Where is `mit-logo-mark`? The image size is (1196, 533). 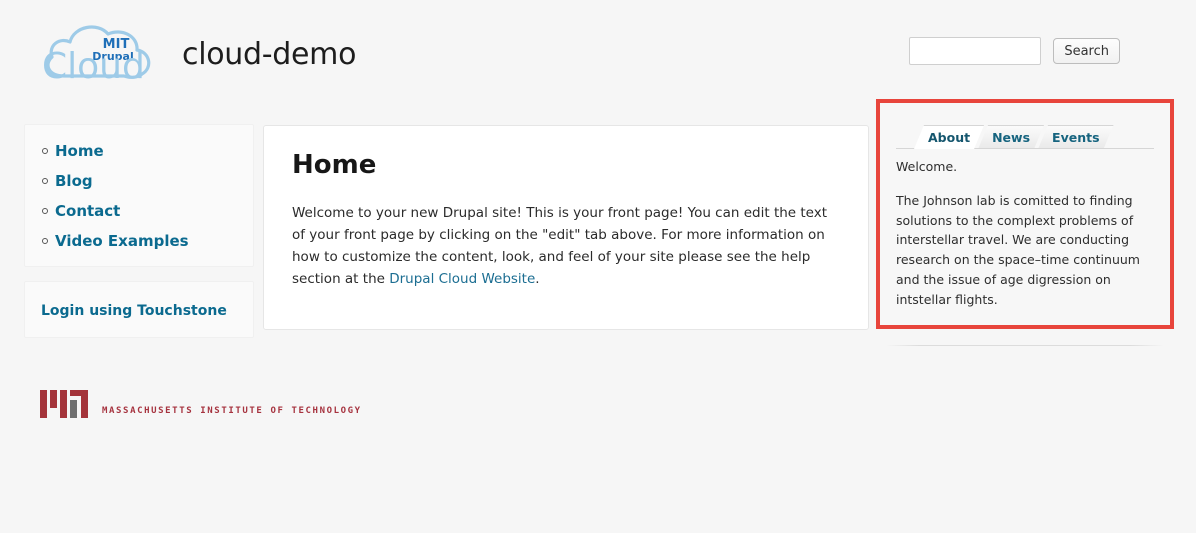 mit-logo-mark is located at coordinates (64, 404).